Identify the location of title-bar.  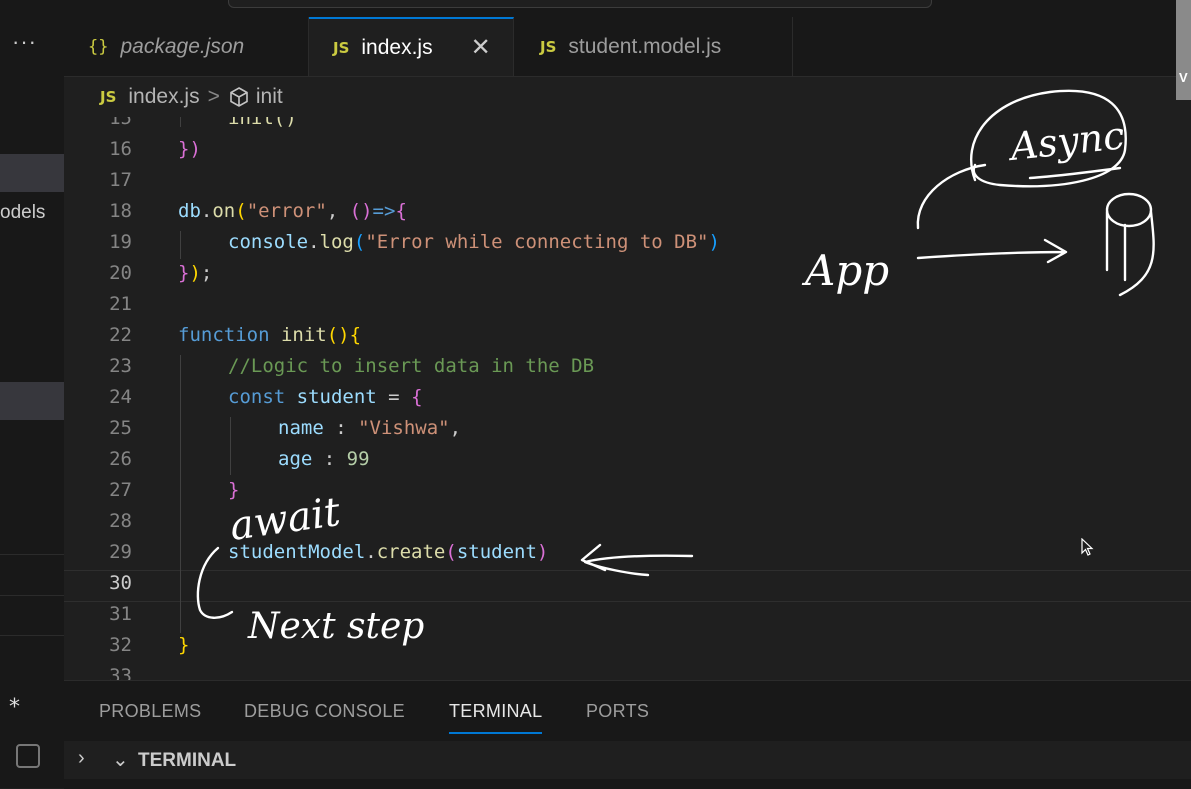
(588, 8).